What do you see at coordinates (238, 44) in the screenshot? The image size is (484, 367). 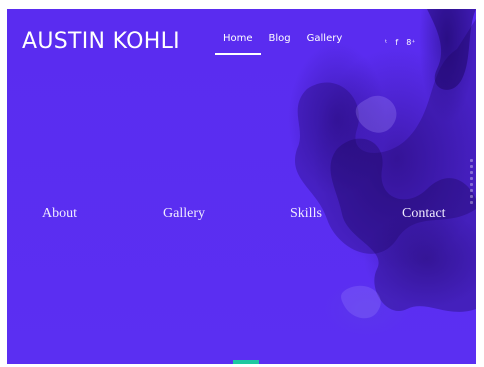 I see `nav-home: Home` at bounding box center [238, 44].